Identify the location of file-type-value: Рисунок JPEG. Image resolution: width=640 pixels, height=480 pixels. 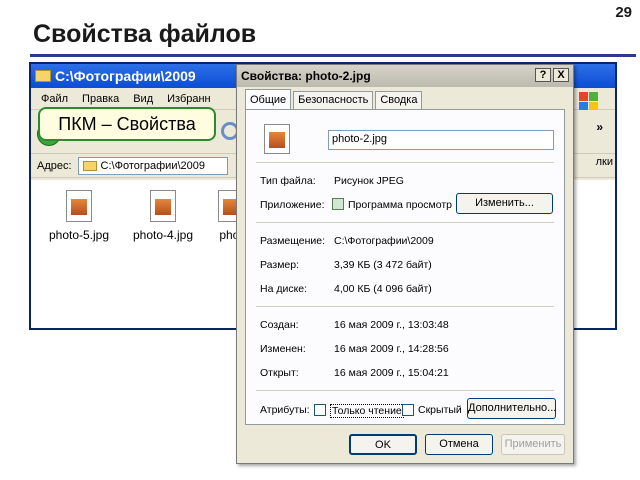
(369, 181).